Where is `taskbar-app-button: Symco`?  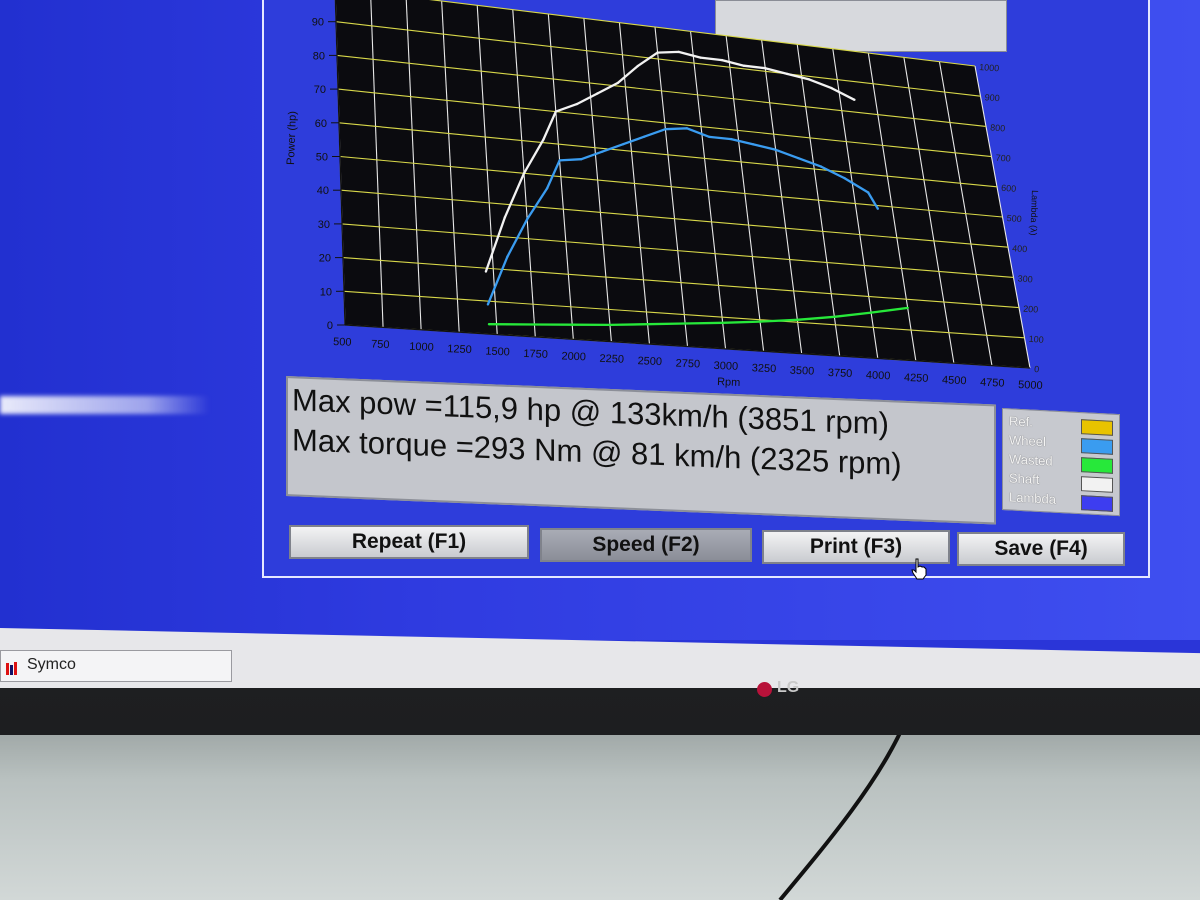 taskbar-app-button: Symco is located at coordinates (116, 666).